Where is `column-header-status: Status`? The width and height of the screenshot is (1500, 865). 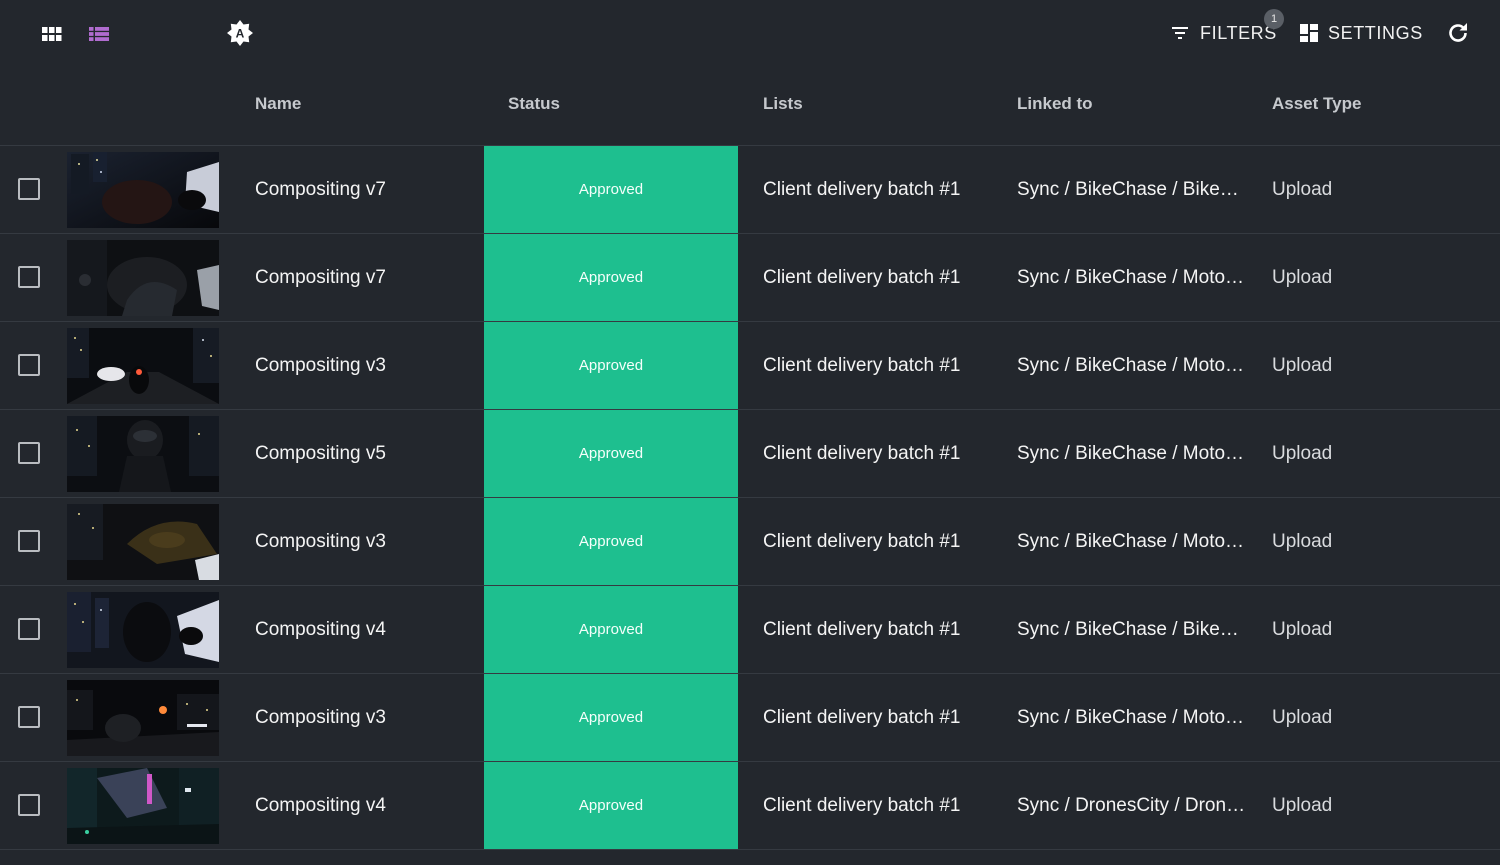 column-header-status: Status is located at coordinates (534, 104).